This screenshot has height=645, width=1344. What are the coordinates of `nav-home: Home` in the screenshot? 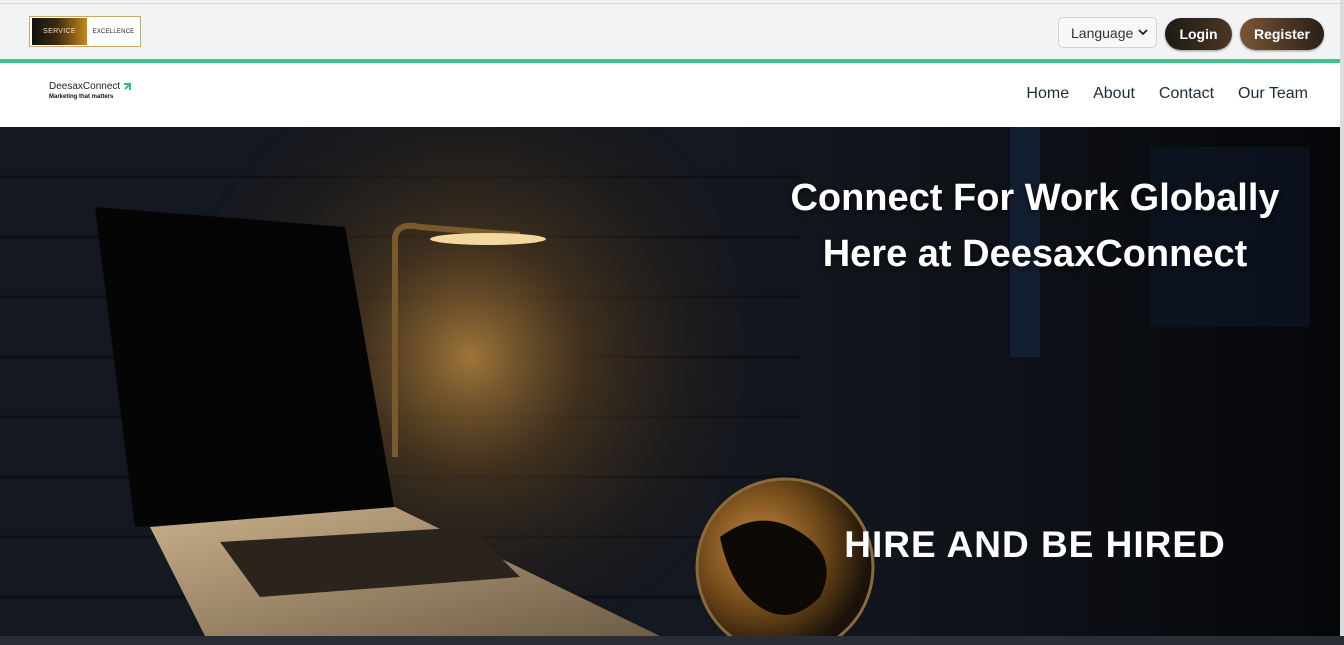 It's located at (1047, 94).